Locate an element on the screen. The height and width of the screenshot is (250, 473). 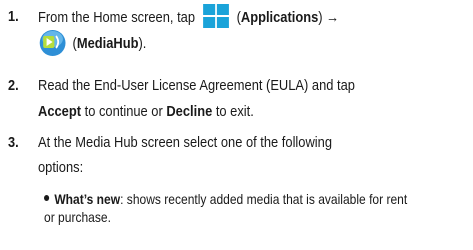
step-2-line-2: Accept to continue or Decline to exit. is located at coordinates (146, 112).